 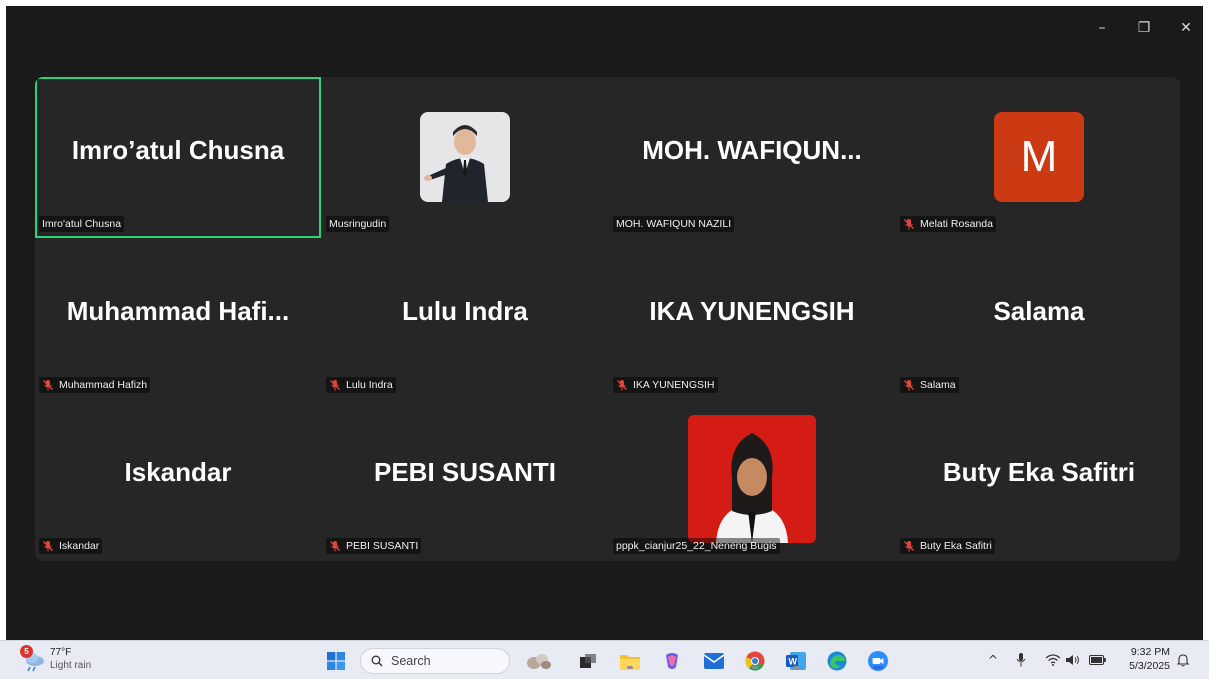 I want to click on participant-display-name: Salama, so click(x=1039, y=311).